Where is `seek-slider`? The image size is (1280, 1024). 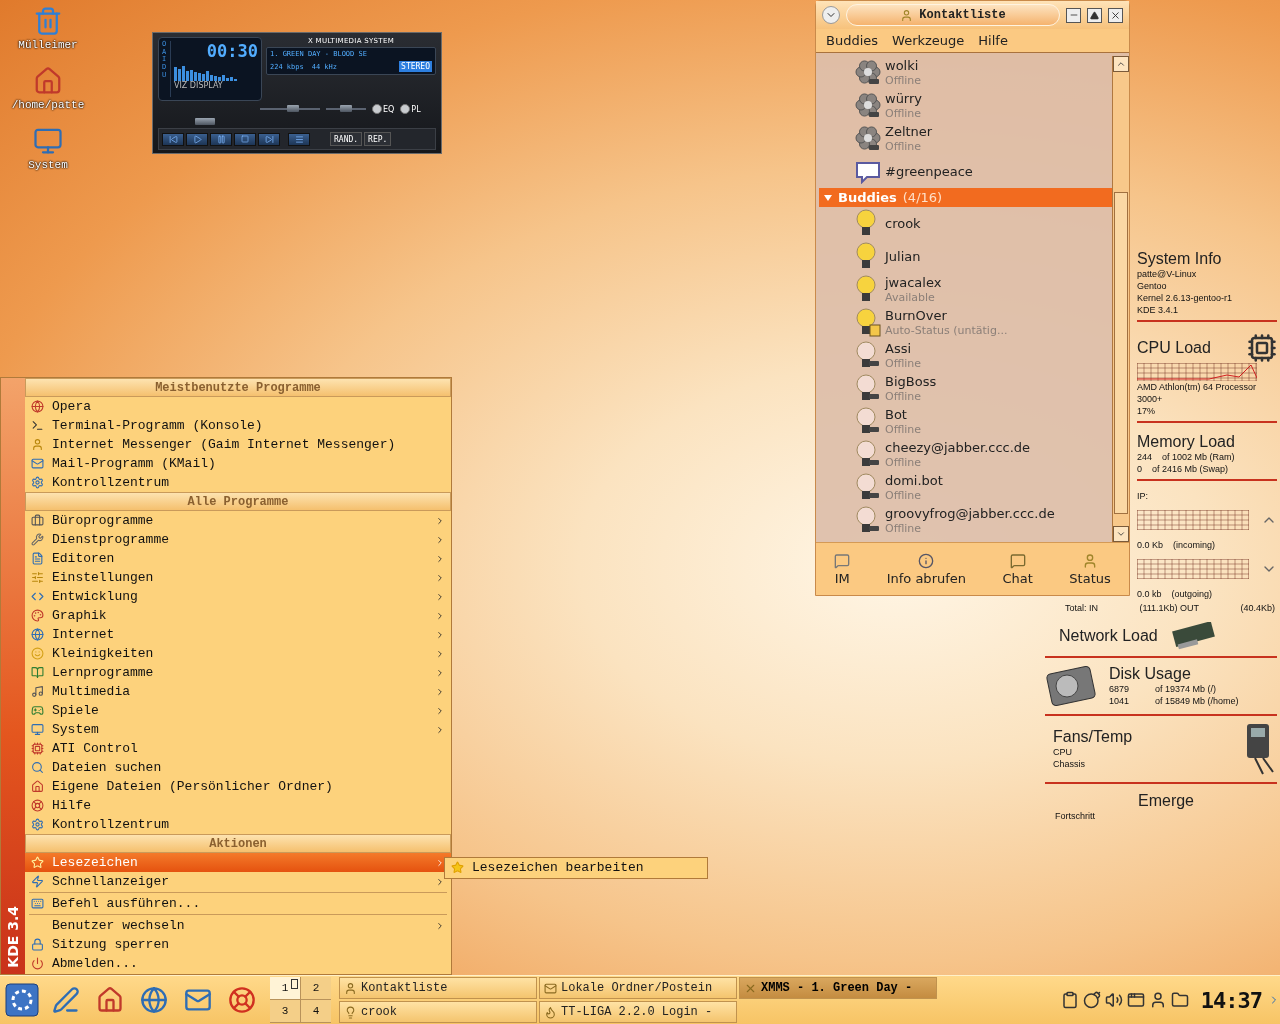 seek-slider is located at coordinates (205, 121).